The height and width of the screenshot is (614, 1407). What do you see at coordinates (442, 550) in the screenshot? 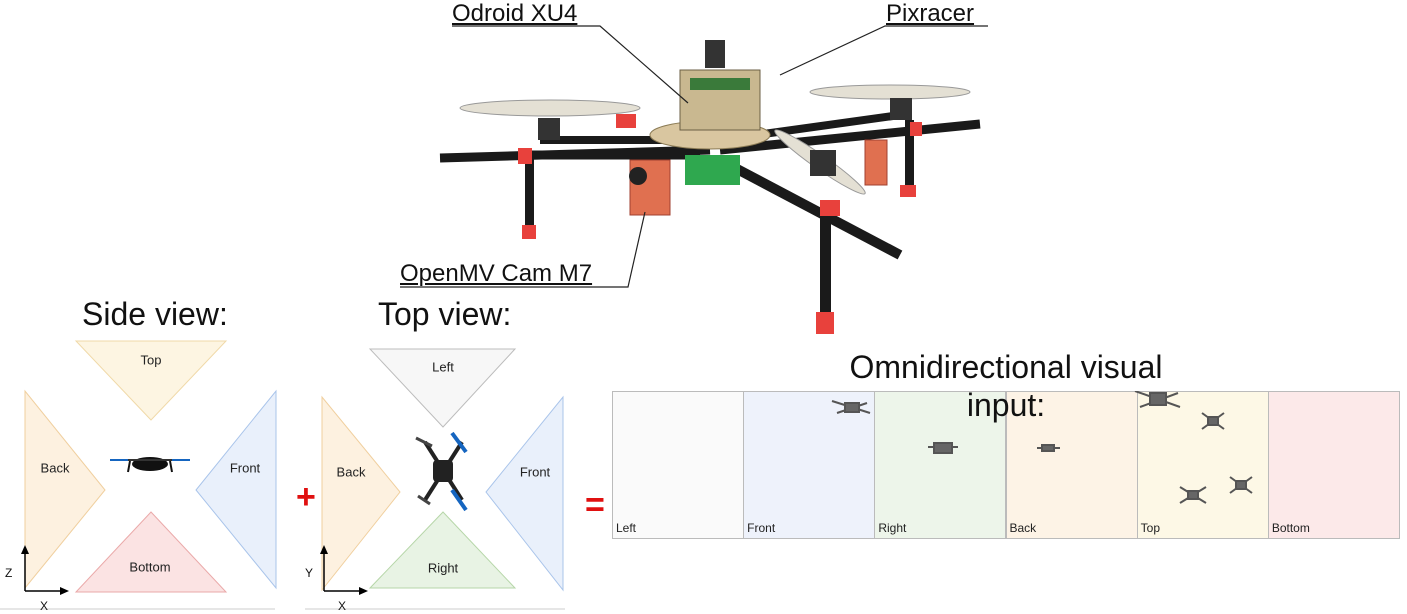
I see `top-right-wedge` at bounding box center [442, 550].